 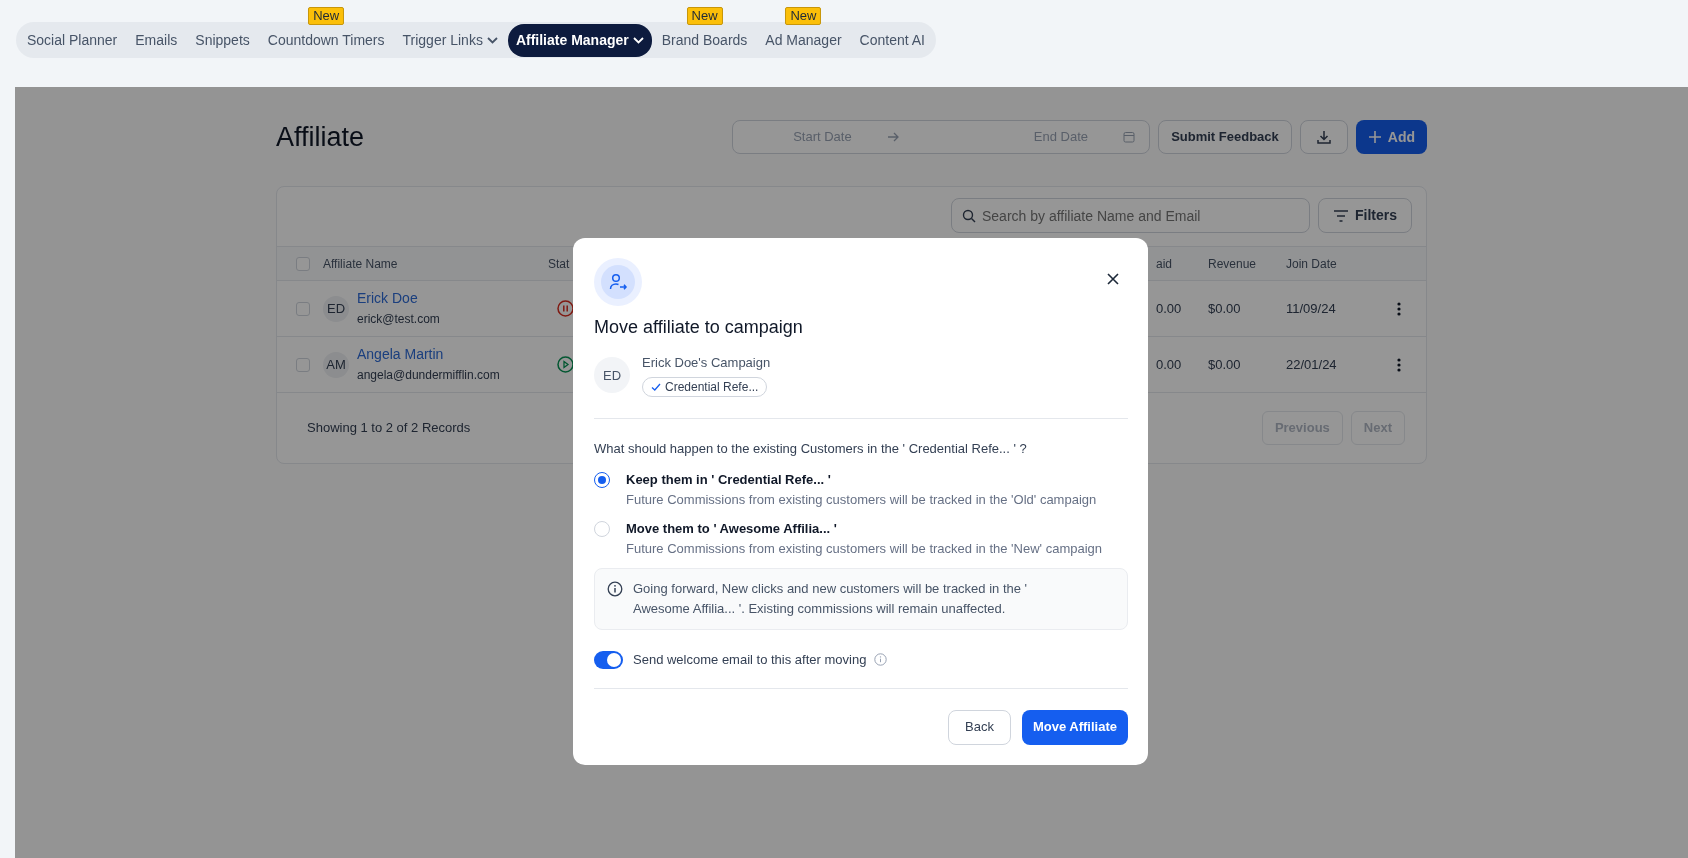 I want to click on campaign-name: Erick Doe's Campaign, so click(x=706, y=363).